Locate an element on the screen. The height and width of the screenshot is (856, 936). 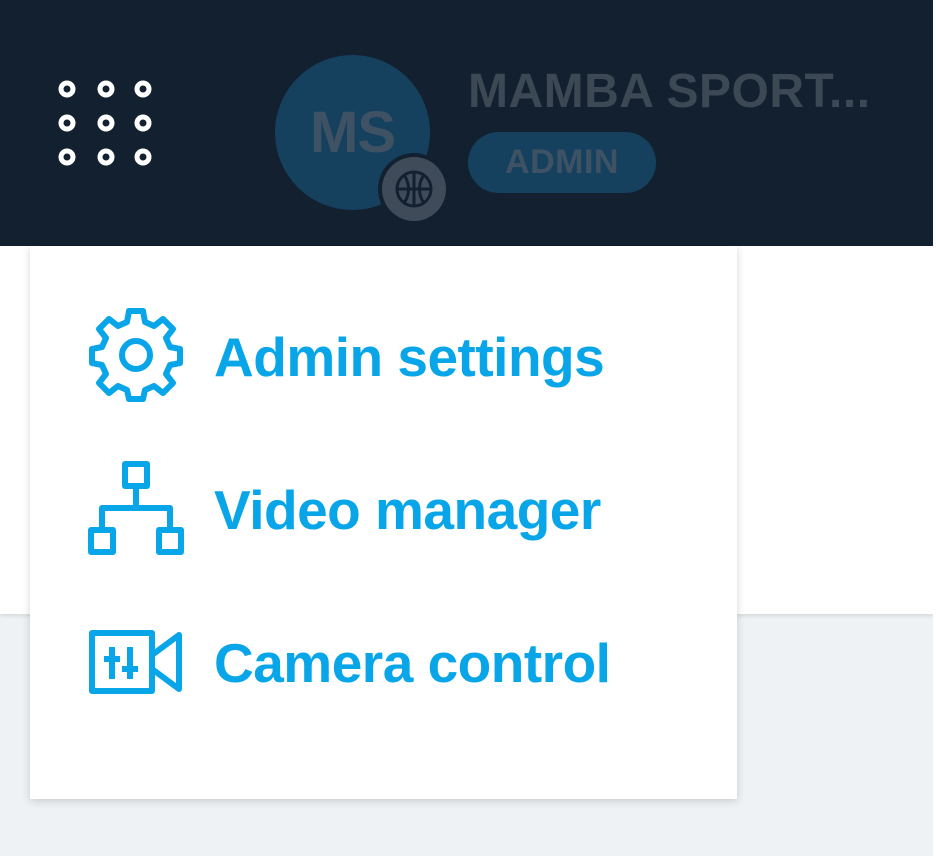
menu-item-video-manager: Video manager is located at coordinates (383, 511).